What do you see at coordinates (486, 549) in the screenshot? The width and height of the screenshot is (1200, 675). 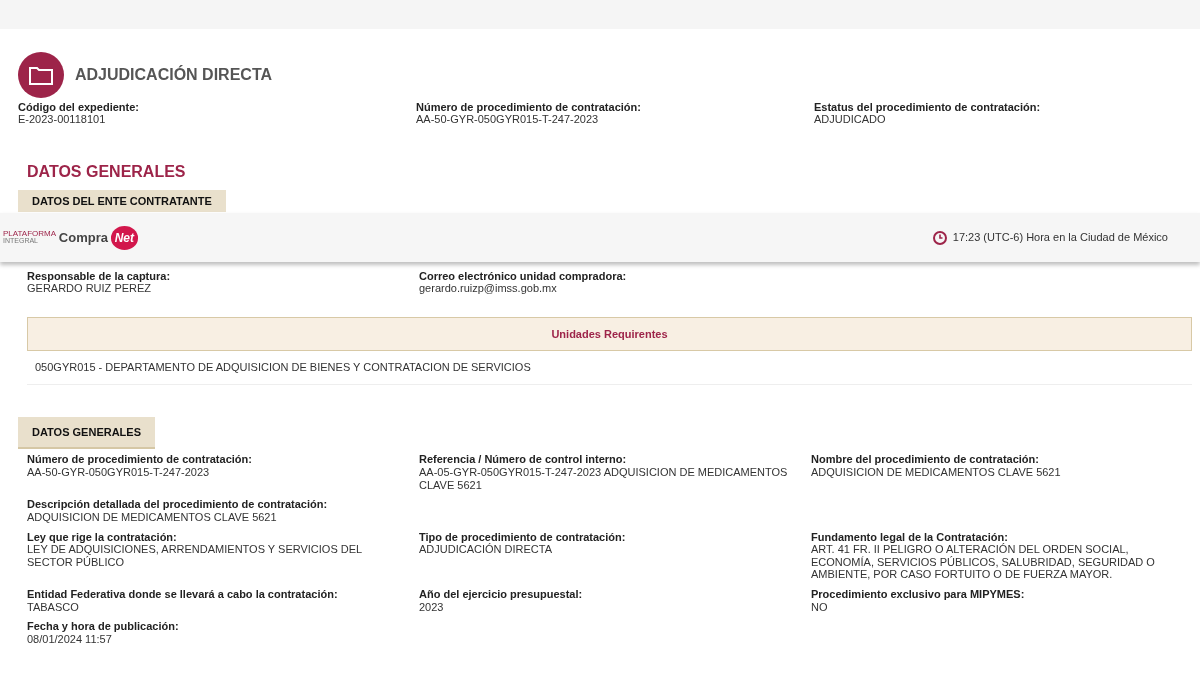 I see `field-value: ADJUDICACIÓN DIRECTA` at bounding box center [486, 549].